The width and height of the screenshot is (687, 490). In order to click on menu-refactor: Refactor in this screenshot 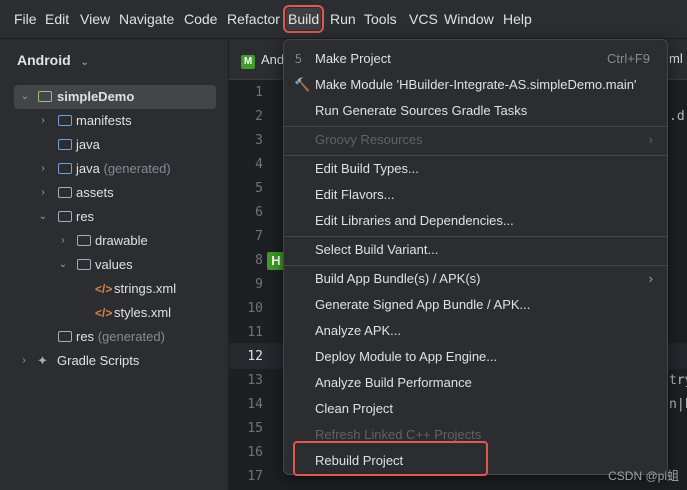, I will do `click(253, 19)`.